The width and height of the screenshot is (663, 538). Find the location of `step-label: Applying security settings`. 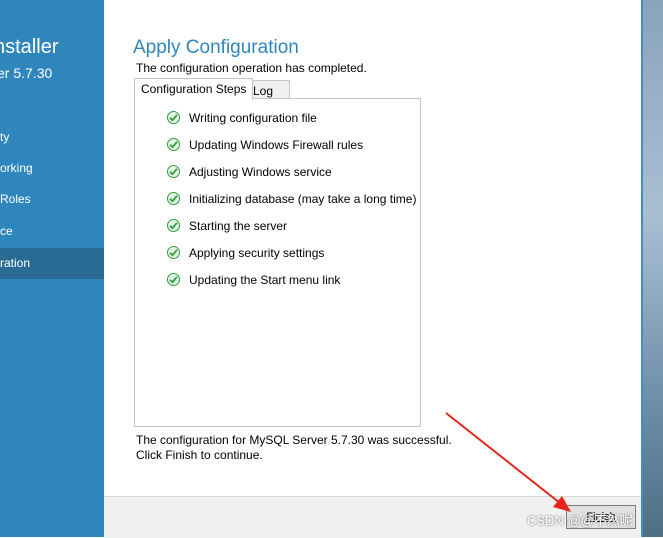

step-label: Applying security settings is located at coordinates (257, 253).